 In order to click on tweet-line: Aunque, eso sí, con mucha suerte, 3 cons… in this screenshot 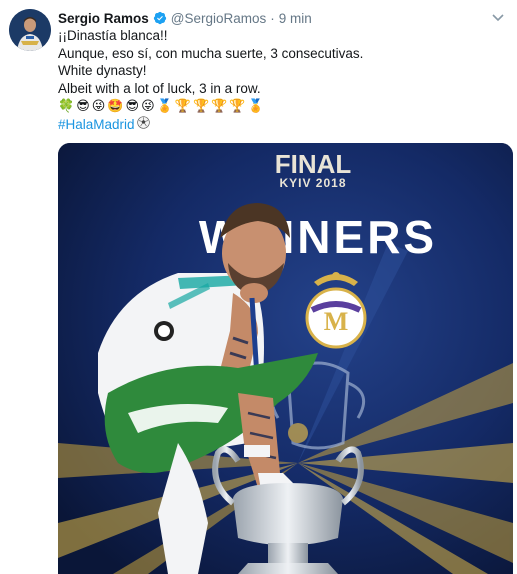, I will do `click(211, 53)`.